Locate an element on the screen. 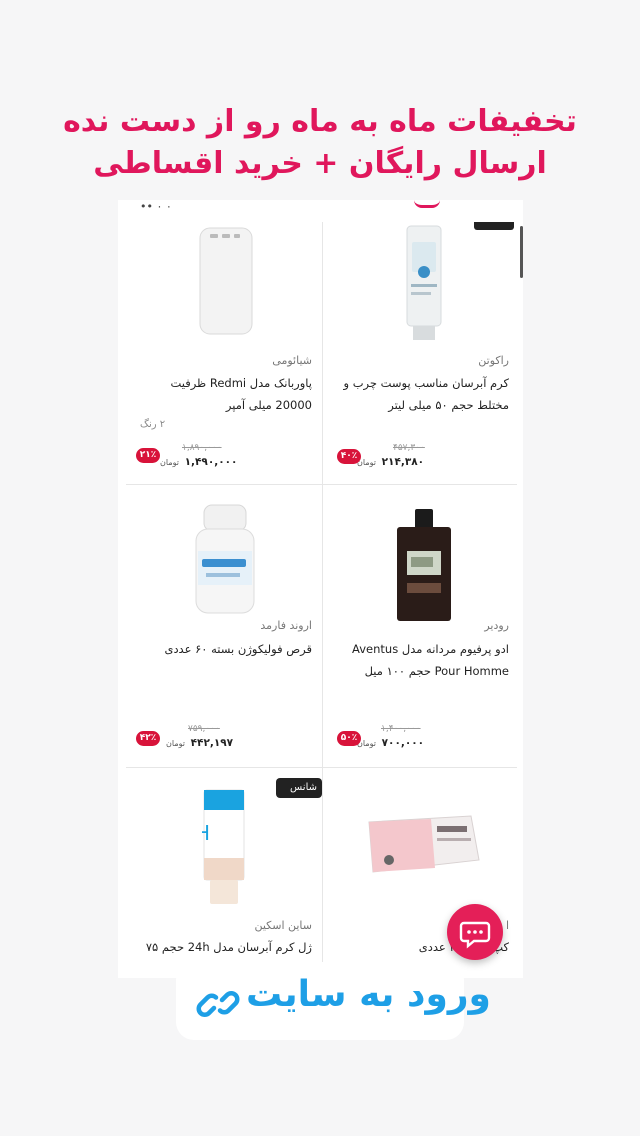 This screenshot has height=1136, width=640. product-old-price: ۱,۸۹۰,۰۰۰ is located at coordinates (202, 448).